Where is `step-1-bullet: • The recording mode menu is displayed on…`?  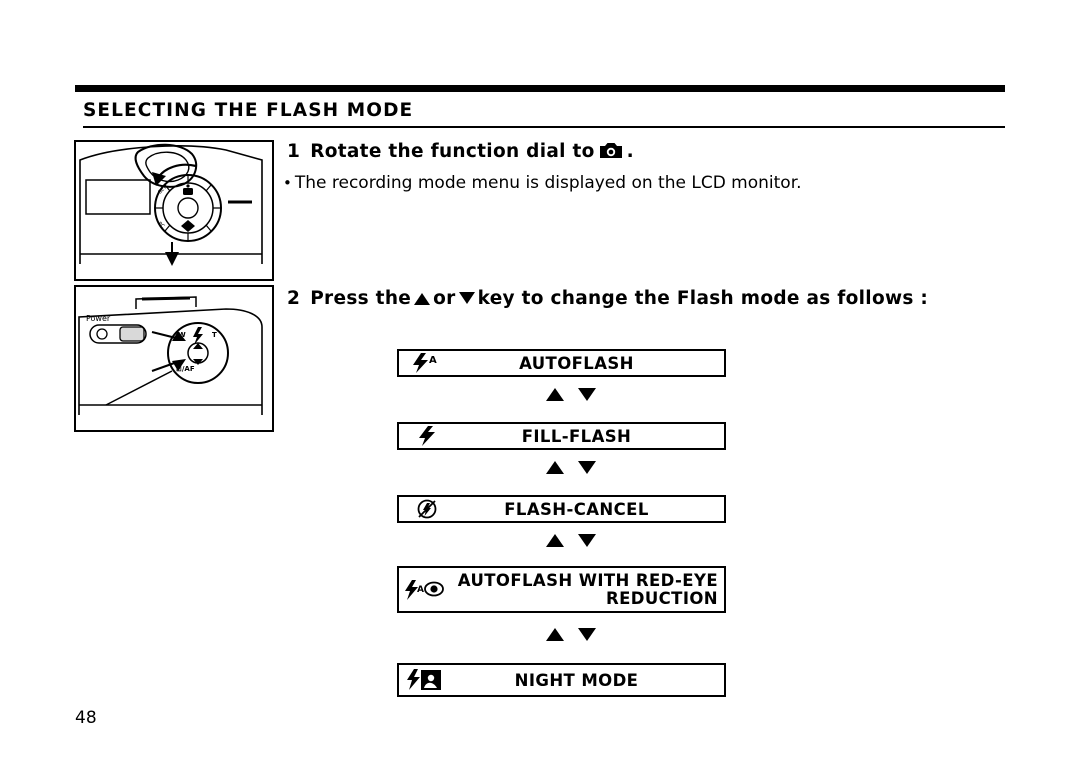
step-1-bullet: • The recording mode menu is displayed on… is located at coordinates (542, 183).